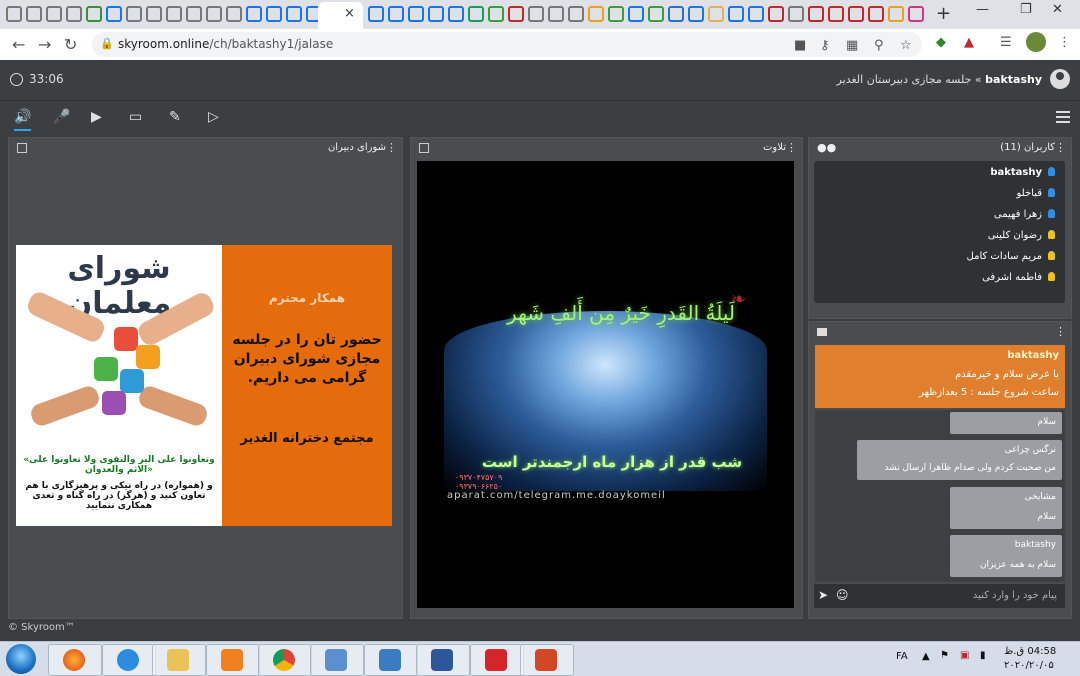 The height and width of the screenshot is (676, 1080). What do you see at coordinates (1063, 118) in the screenshot?
I see `app-menu-icon` at bounding box center [1063, 118].